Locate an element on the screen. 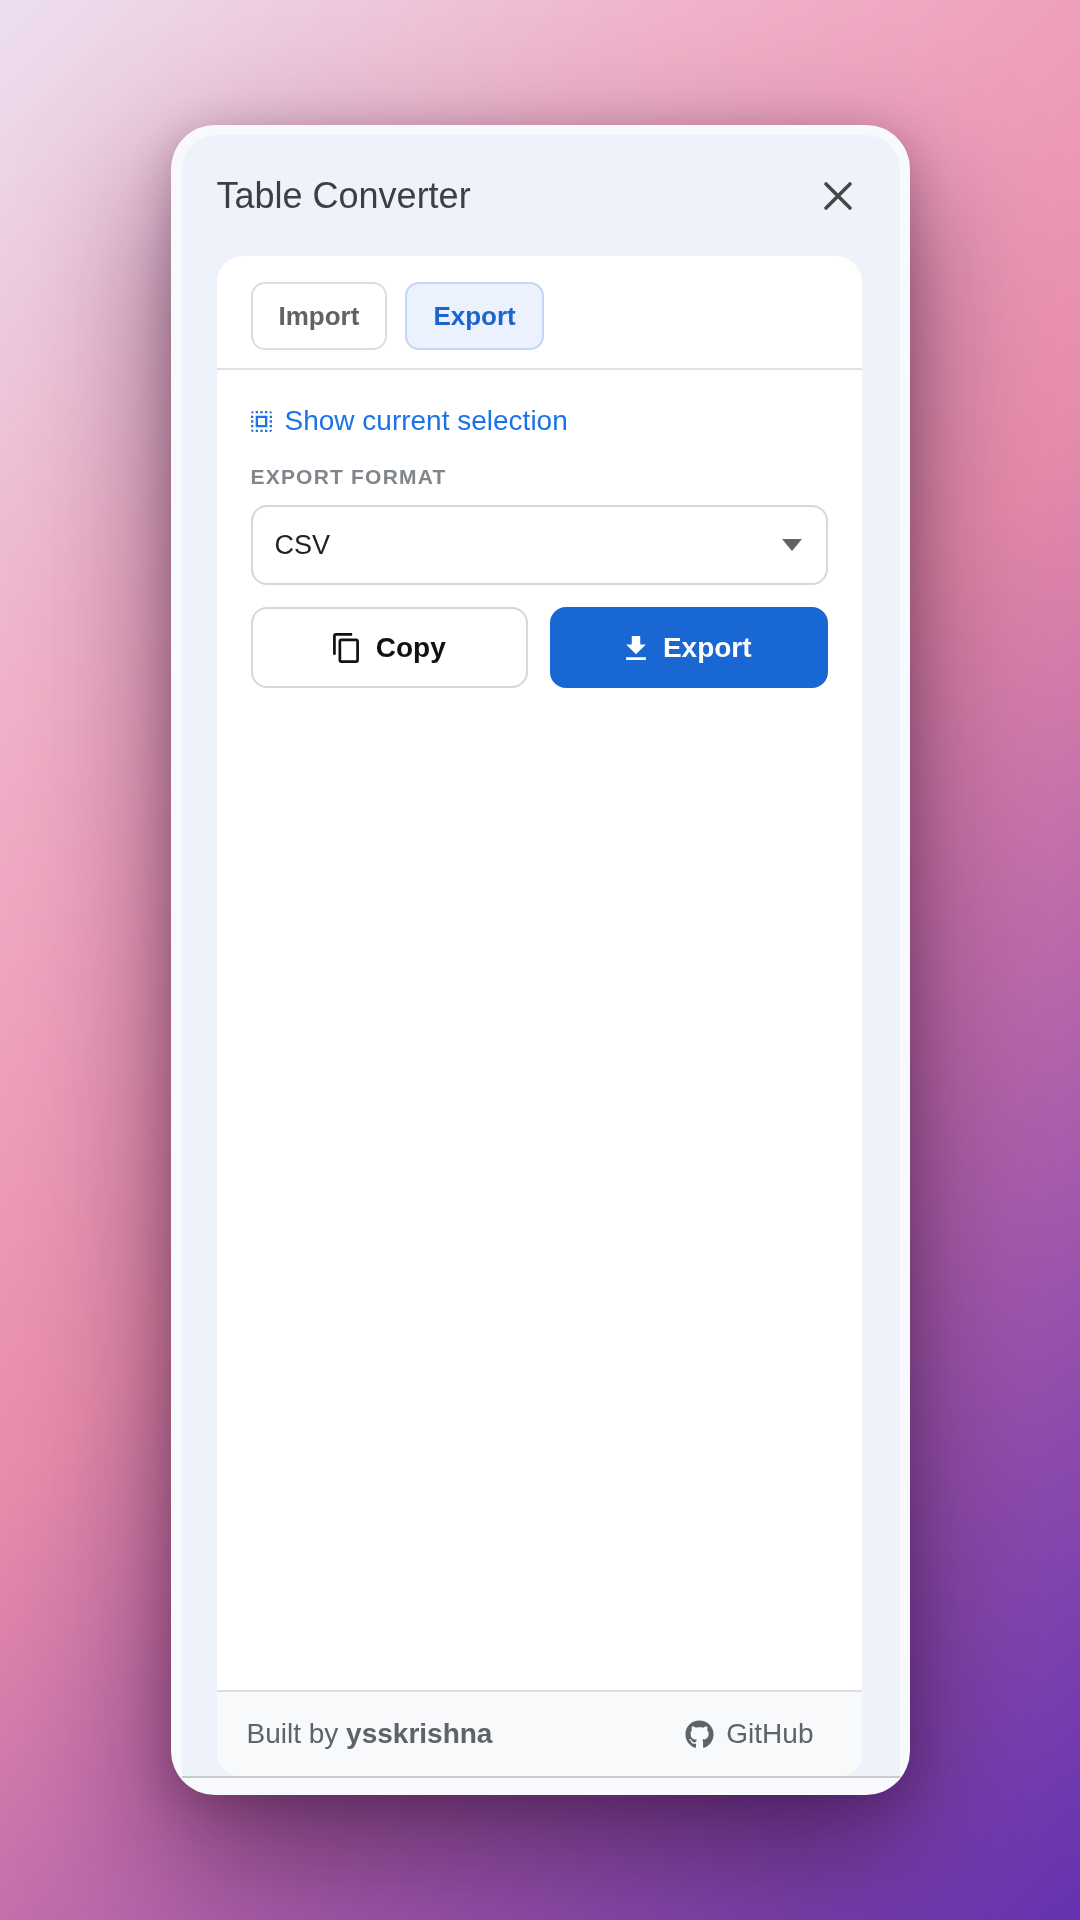  export-button: Export is located at coordinates (689, 647).